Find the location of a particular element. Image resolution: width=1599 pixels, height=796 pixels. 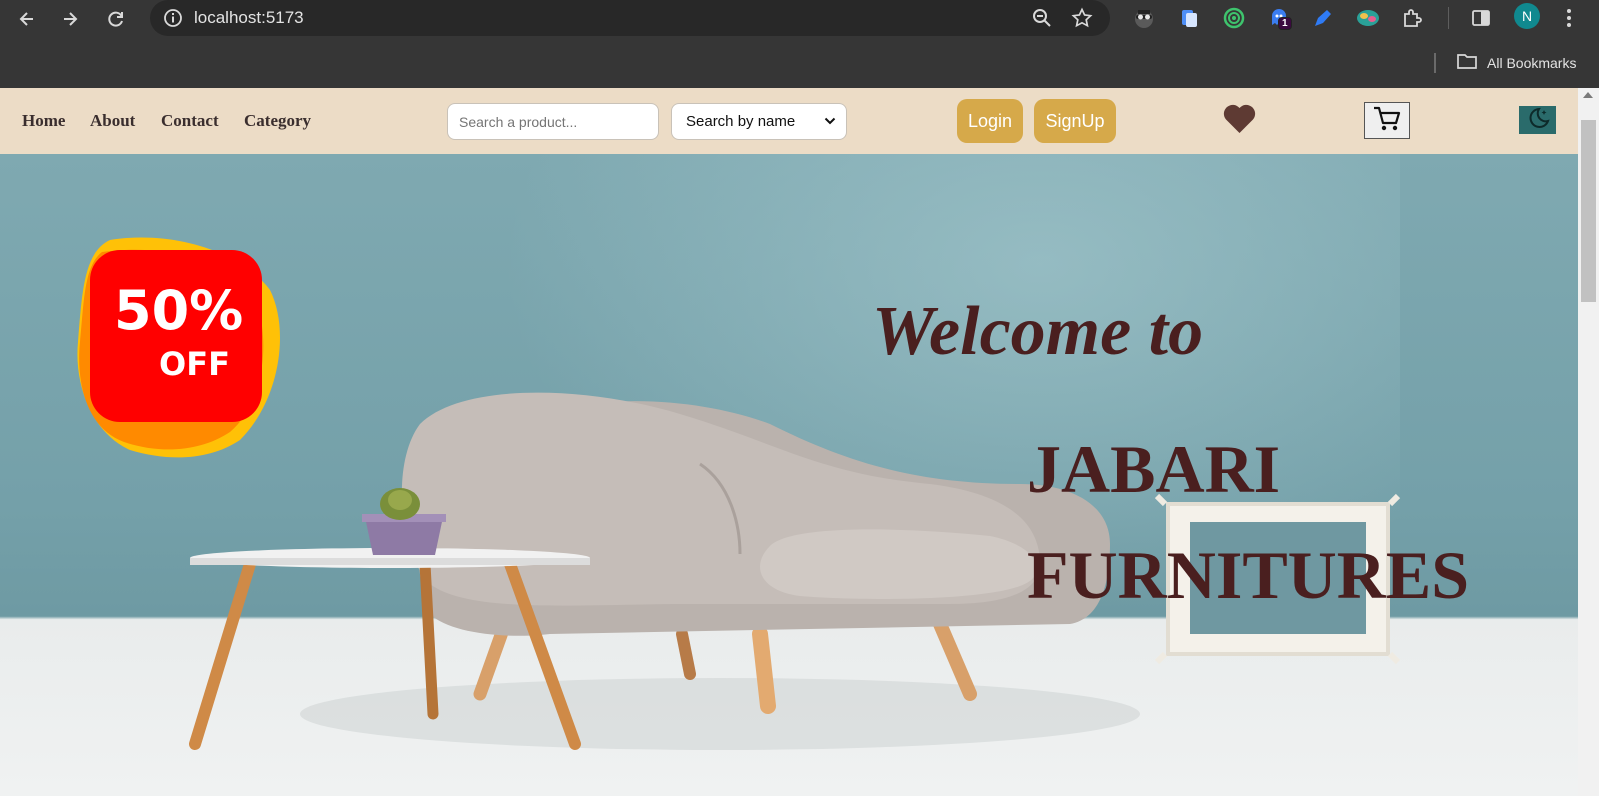

extension-docs-icon is located at coordinates (1189, 18).